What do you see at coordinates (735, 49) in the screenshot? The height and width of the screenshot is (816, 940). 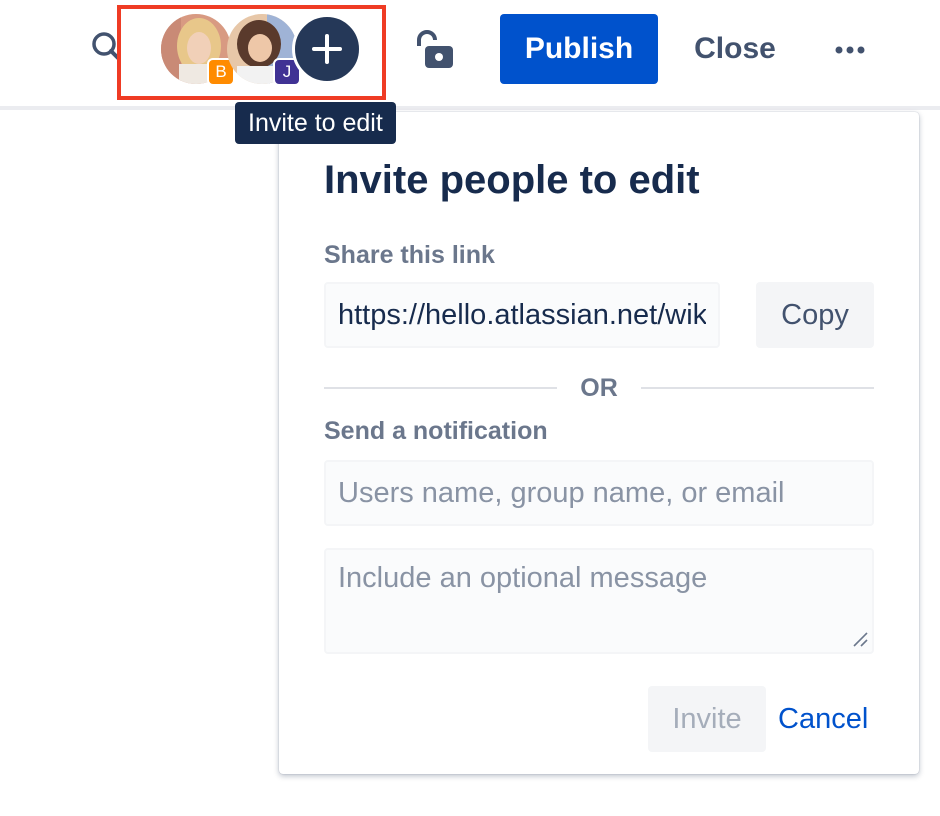 I see `close-button: Close` at bounding box center [735, 49].